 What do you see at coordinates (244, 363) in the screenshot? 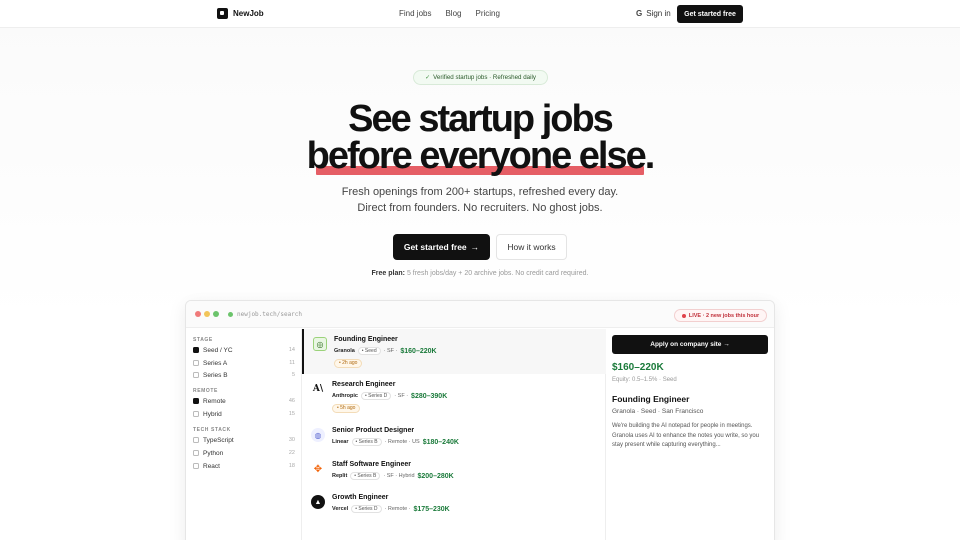
I see `filter-series-a: Series A 11` at bounding box center [244, 363].